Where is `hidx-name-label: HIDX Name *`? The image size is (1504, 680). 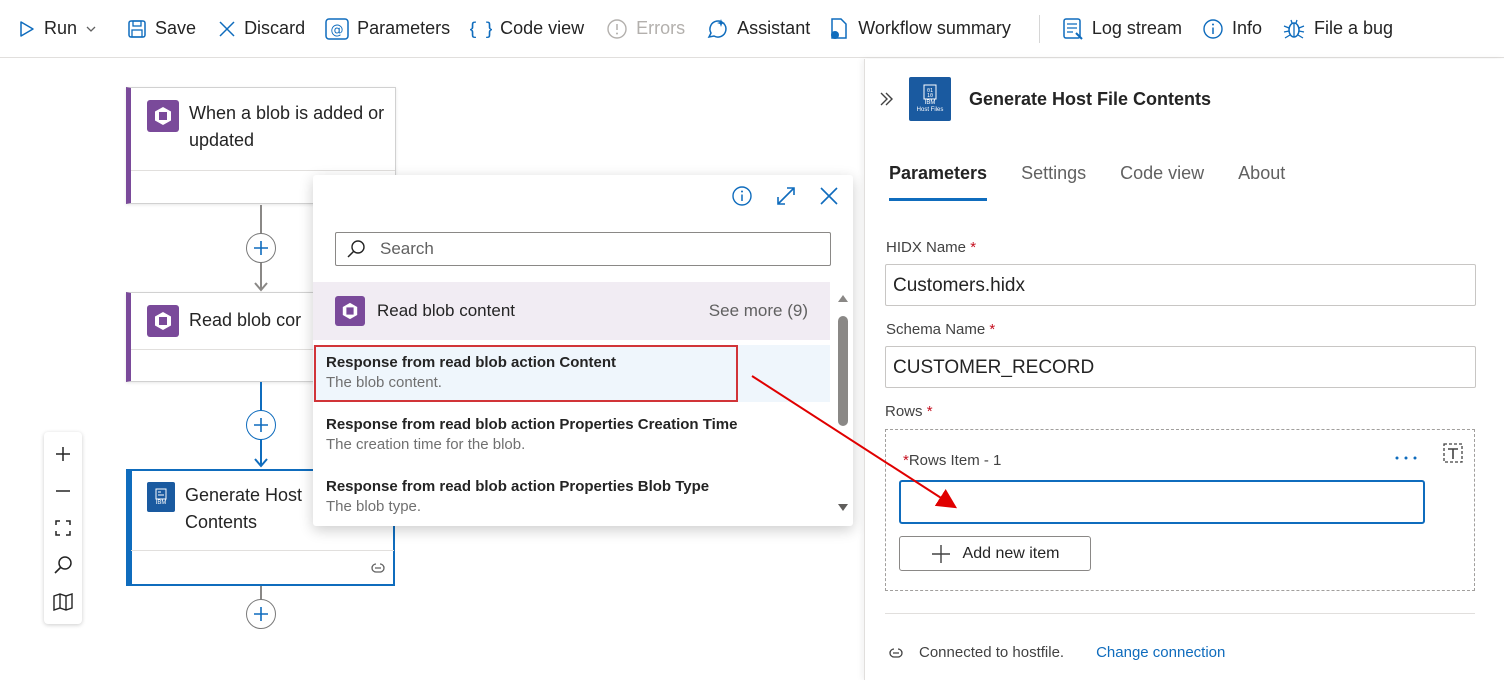
hidx-name-label: HIDX Name * is located at coordinates (931, 247).